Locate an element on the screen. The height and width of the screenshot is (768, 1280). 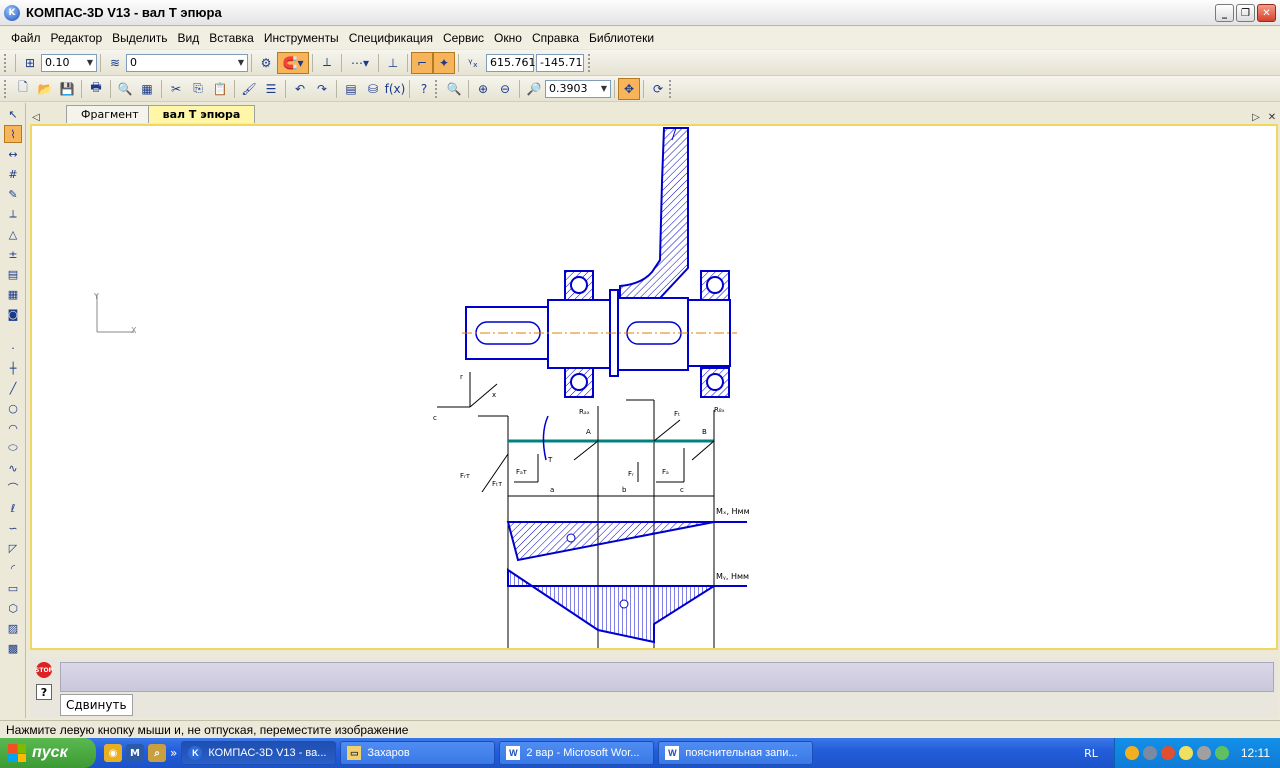
select-tool-icon: ↖ is located at coordinates (13, 114).